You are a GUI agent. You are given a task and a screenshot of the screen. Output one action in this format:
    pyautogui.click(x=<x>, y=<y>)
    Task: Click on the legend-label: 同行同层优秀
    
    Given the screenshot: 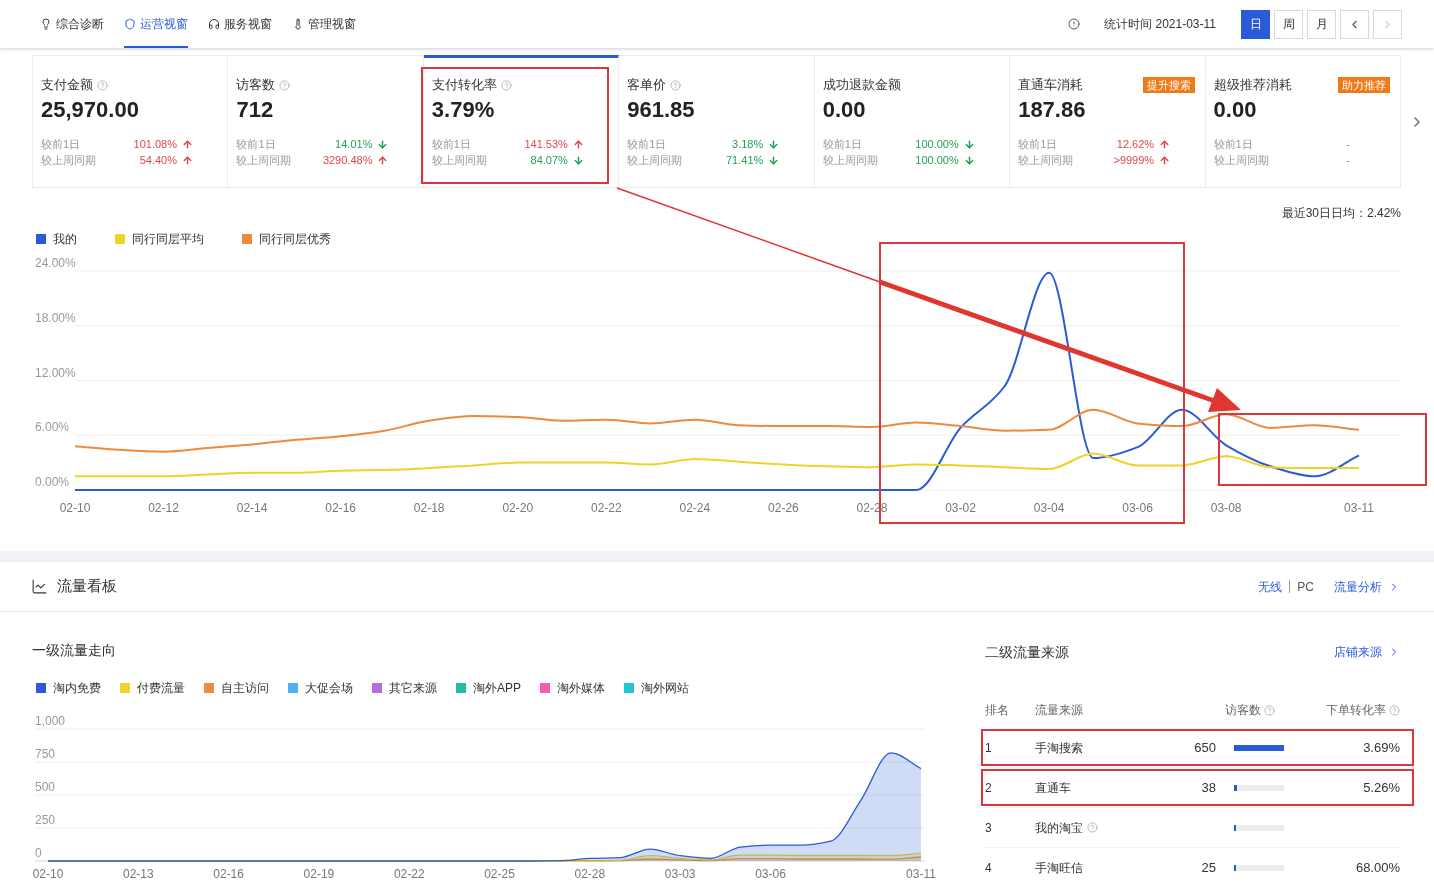 What is the action you would take?
    pyautogui.click(x=295, y=239)
    